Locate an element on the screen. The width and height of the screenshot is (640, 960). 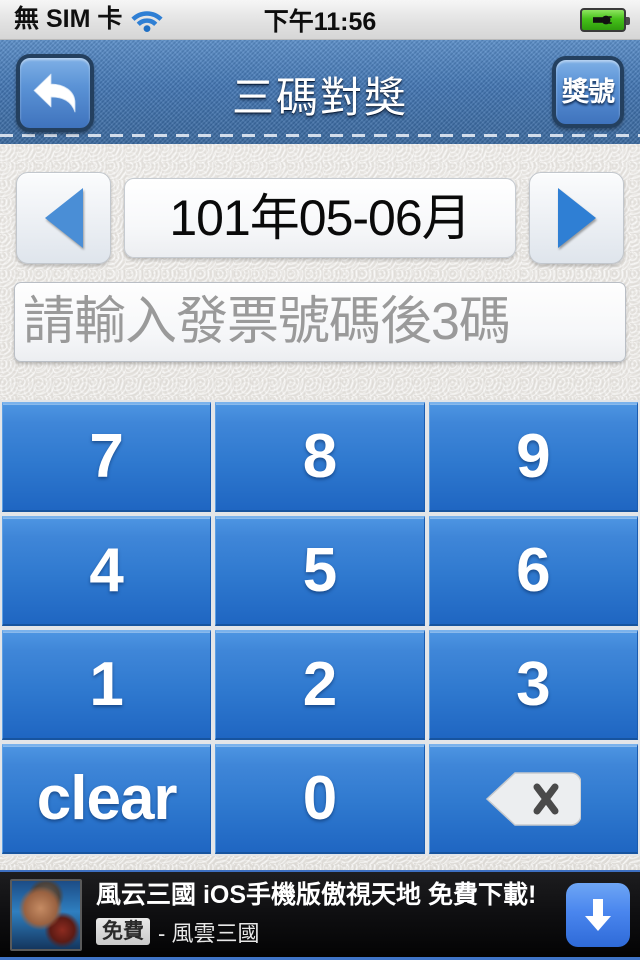
period-display: 101年05-06月 is located at coordinates (320, 218).